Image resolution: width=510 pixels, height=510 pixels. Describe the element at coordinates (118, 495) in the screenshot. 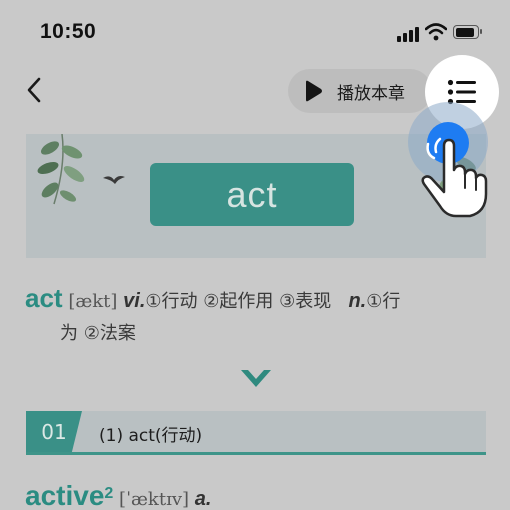

I see `word-entry-2: active2 [ˈæktɪv] a.` at that location.